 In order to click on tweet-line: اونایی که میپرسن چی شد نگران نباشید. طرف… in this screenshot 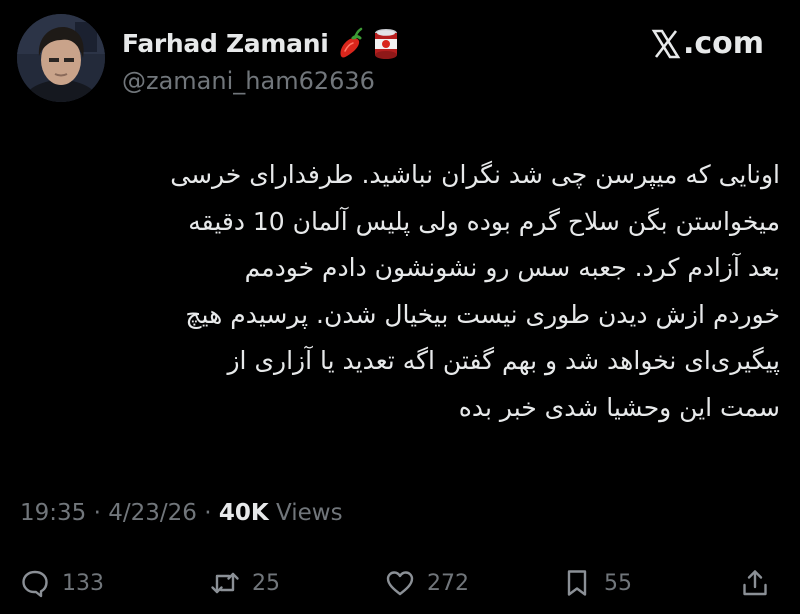, I will do `click(475, 174)`.